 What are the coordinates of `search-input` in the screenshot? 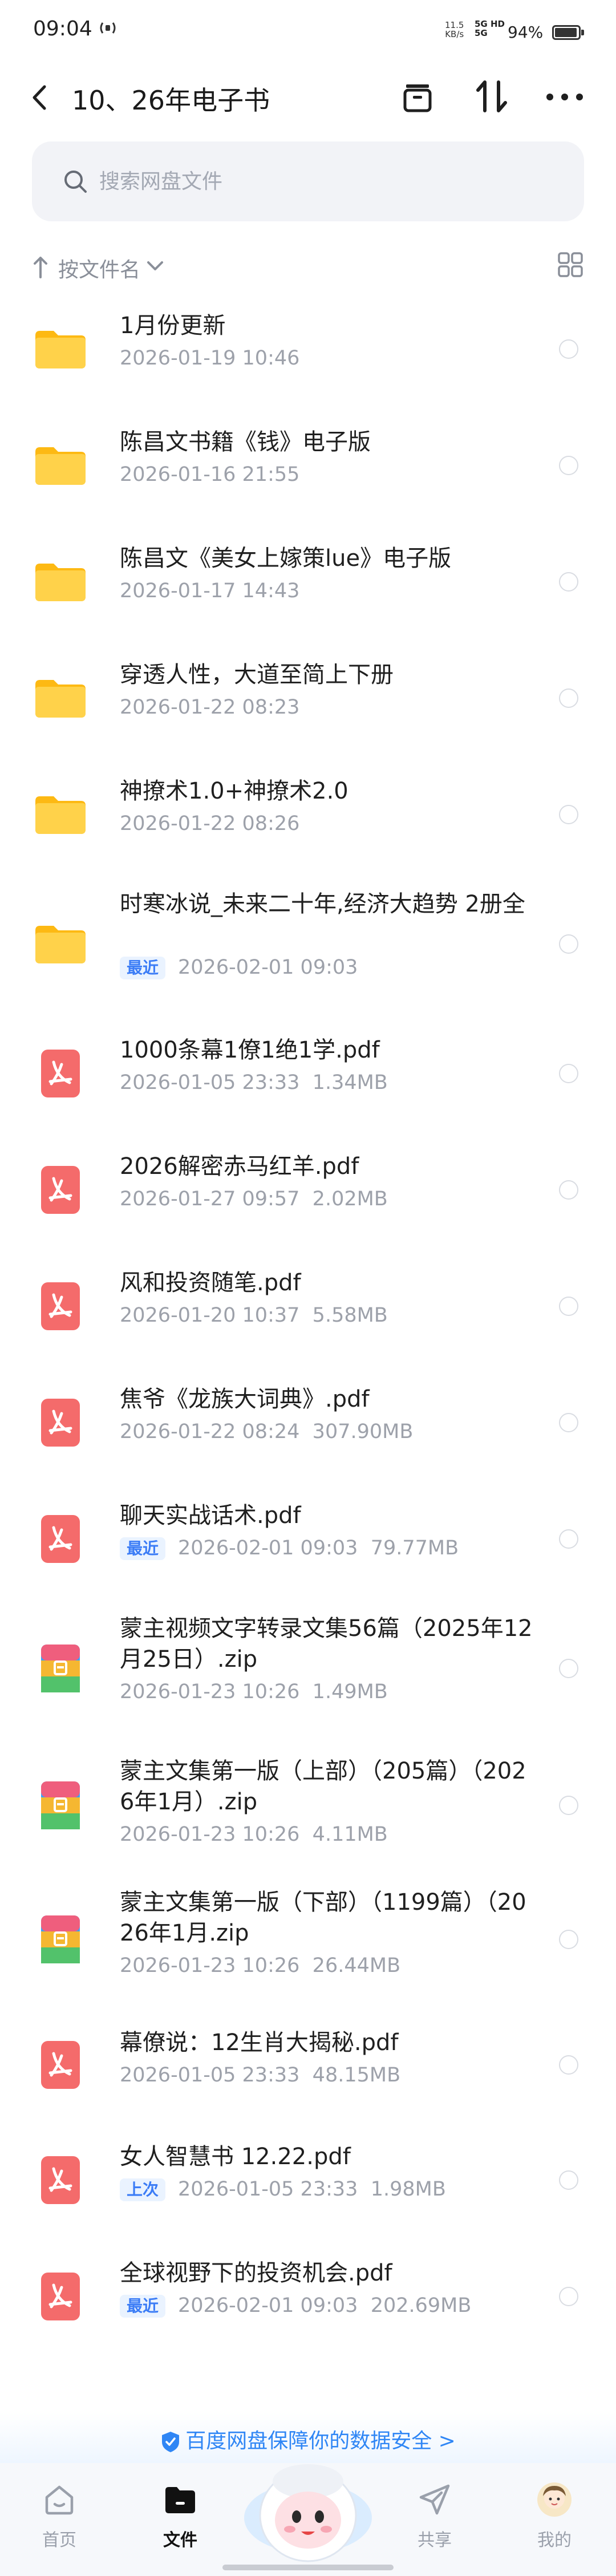 It's located at (321, 181).